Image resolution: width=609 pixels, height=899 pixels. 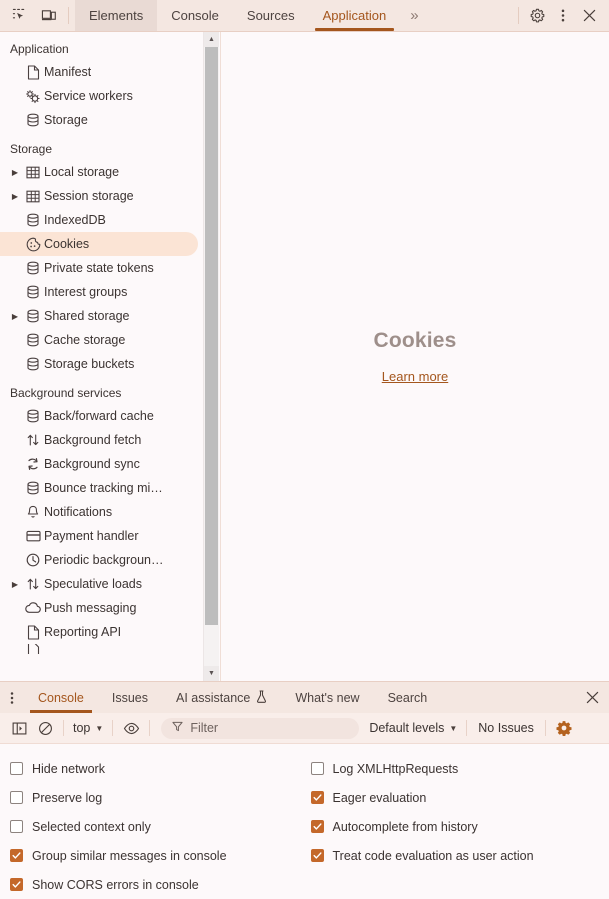 What do you see at coordinates (415, 376) in the screenshot?
I see `learn-more-link: Learn more` at bounding box center [415, 376].